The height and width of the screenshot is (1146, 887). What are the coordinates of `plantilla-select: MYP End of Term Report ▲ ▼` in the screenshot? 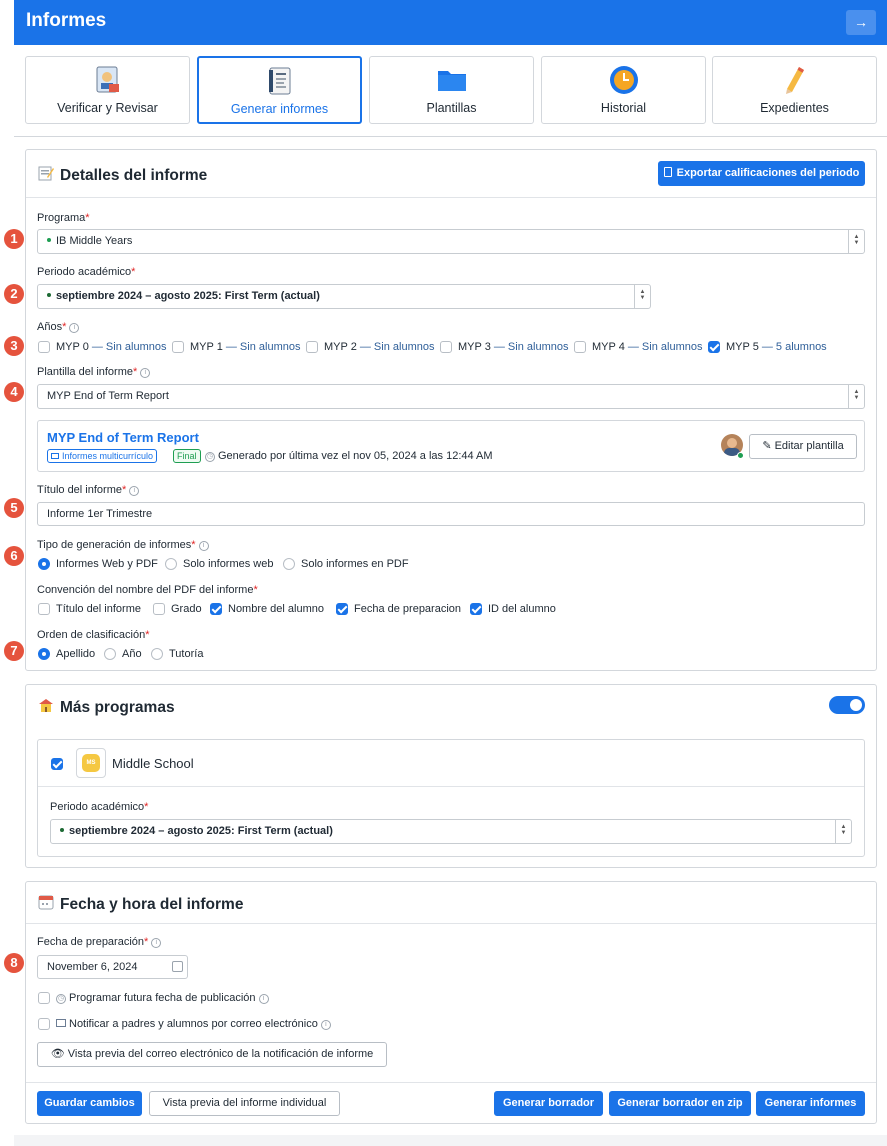 It's located at (451, 396).